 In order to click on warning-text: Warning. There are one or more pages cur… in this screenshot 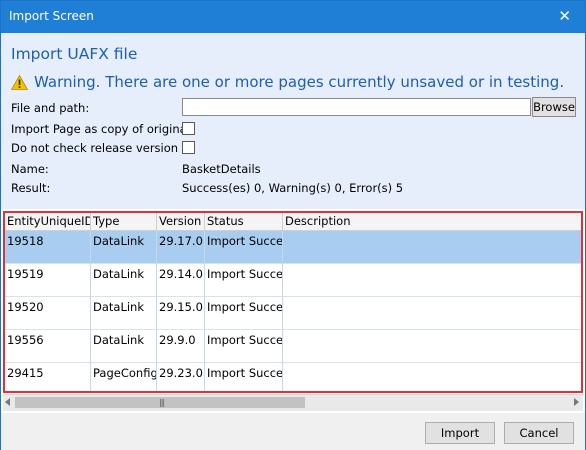, I will do `click(299, 82)`.